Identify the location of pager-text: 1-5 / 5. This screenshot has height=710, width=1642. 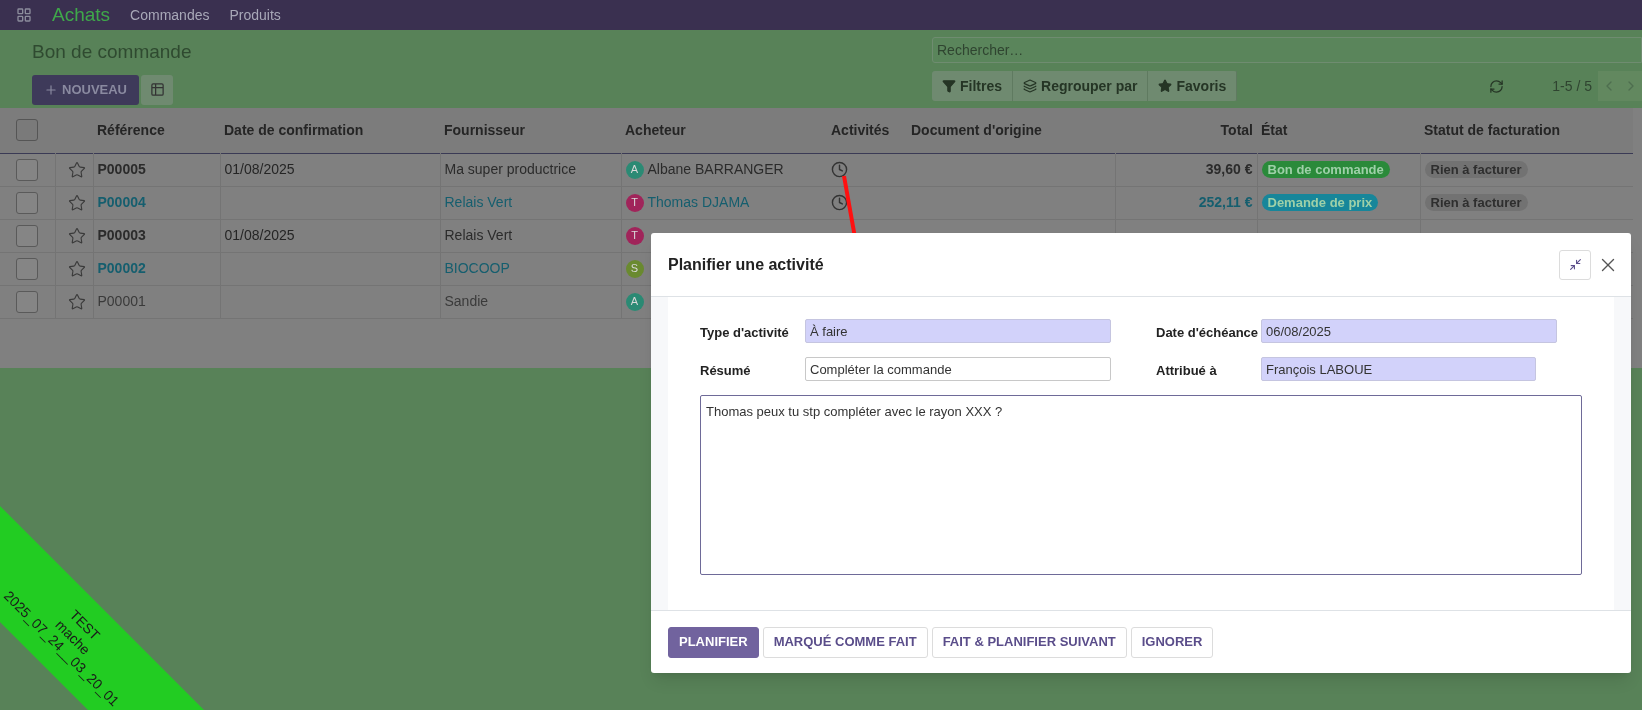
(1572, 86).